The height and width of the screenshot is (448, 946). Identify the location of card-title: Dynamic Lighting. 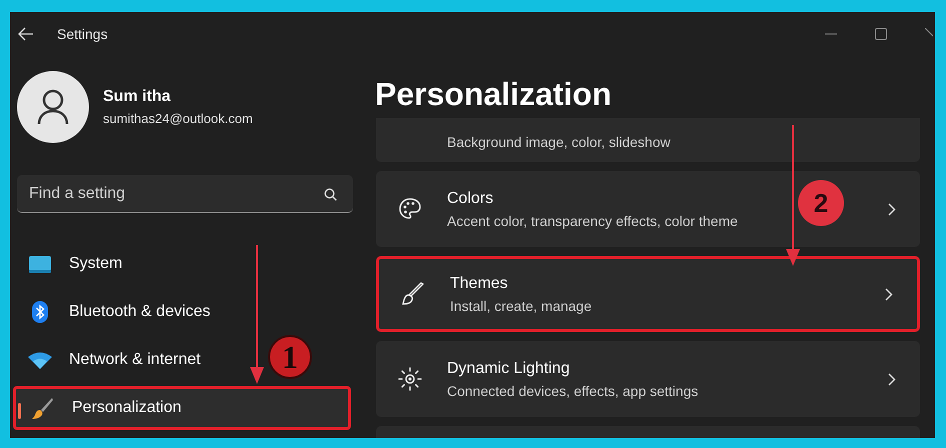
(508, 368).